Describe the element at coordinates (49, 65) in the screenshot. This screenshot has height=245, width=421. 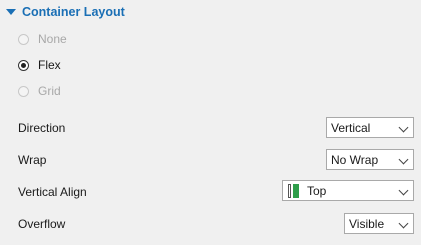
I see `radio-label-flex: Flex` at that location.